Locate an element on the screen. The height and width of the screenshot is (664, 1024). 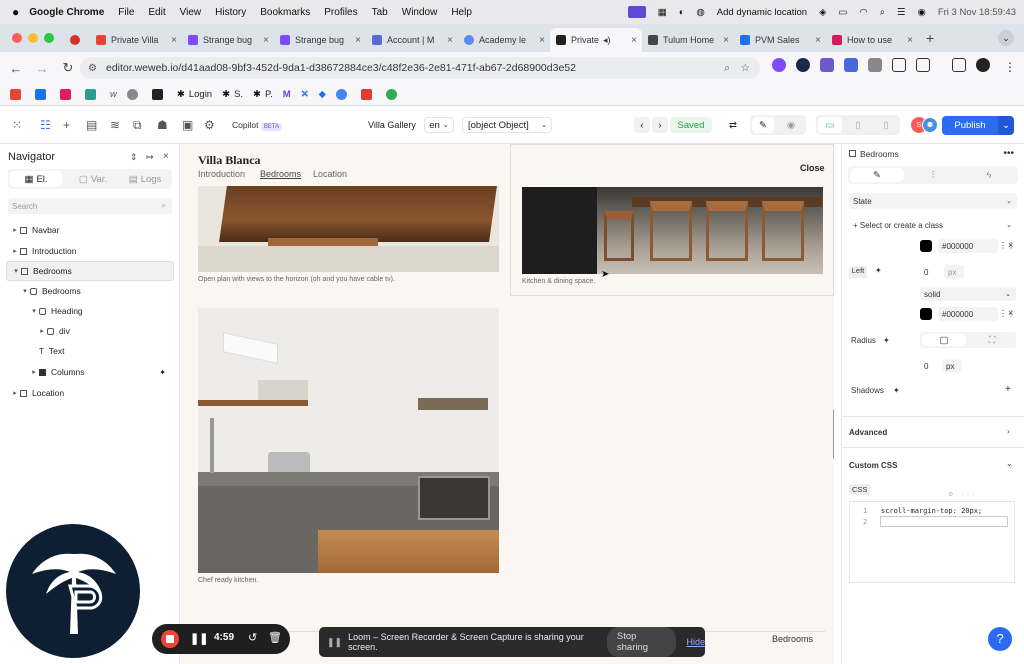
remove-icon: × is located at coordinates (1010, 245).